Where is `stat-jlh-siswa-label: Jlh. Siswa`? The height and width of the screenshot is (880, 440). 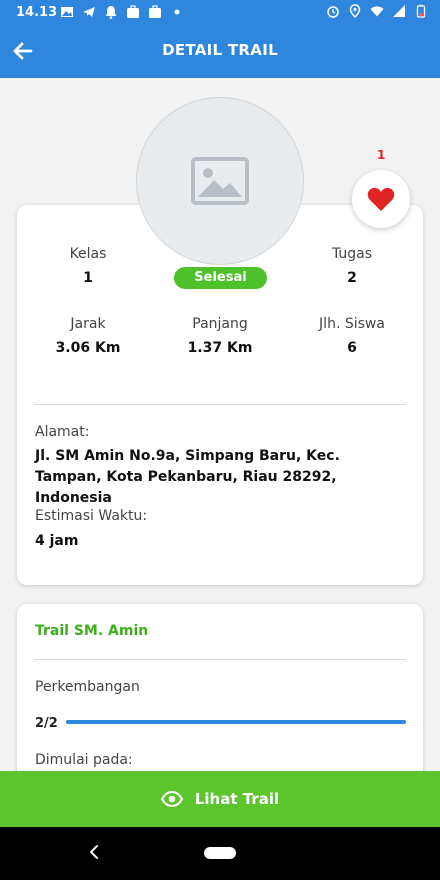
stat-jlh-siswa-label: Jlh. Siswa is located at coordinates (352, 324).